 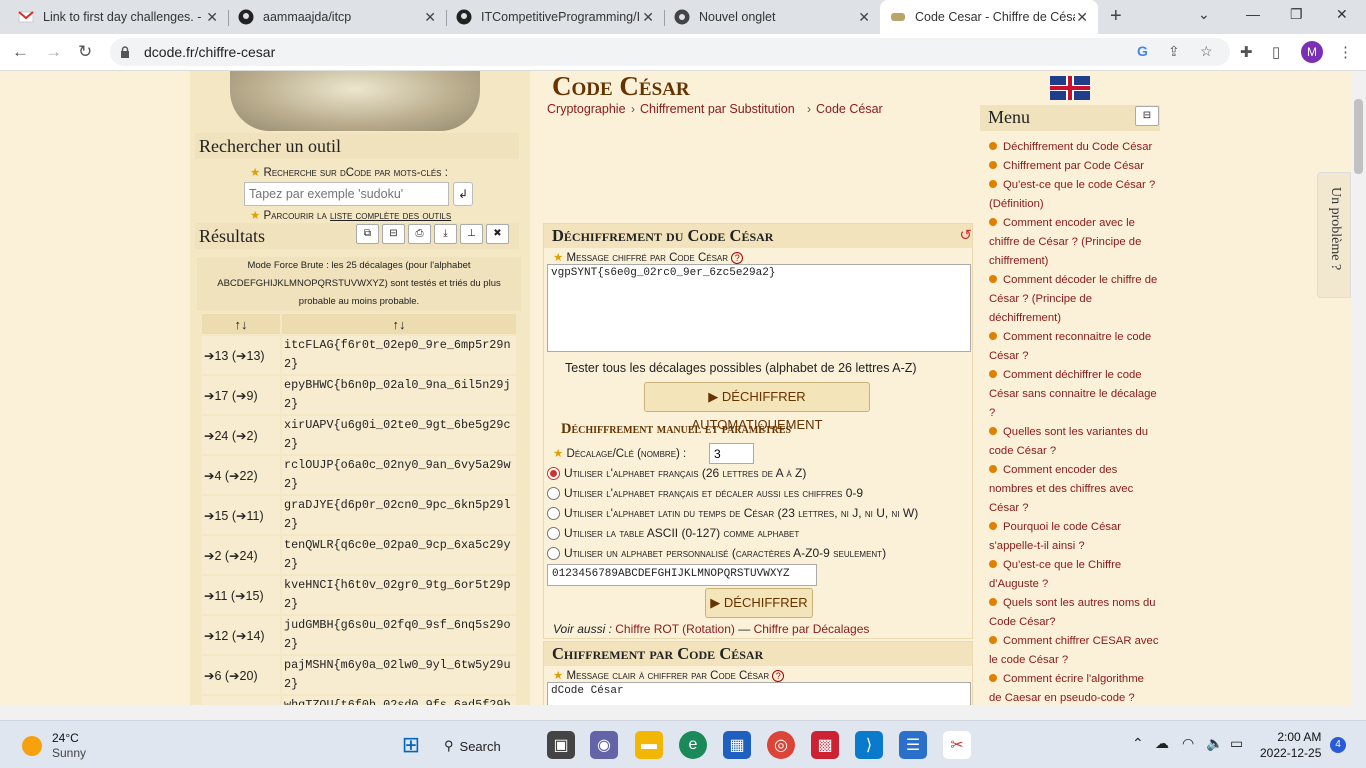 I want to click on forward-button: →, so click(x=53, y=52).